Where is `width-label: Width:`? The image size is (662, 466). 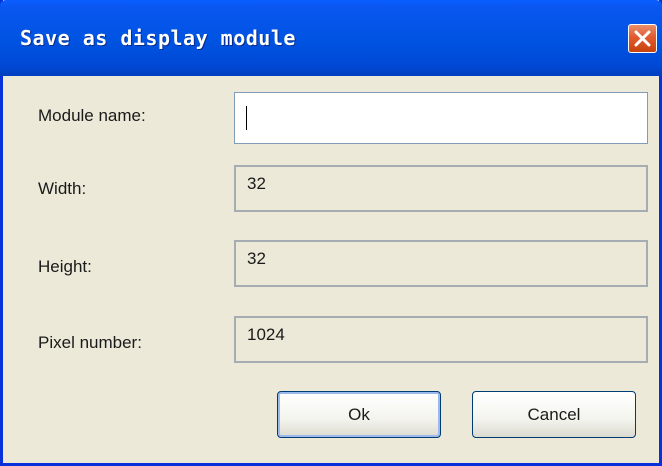 width-label: Width: is located at coordinates (62, 188).